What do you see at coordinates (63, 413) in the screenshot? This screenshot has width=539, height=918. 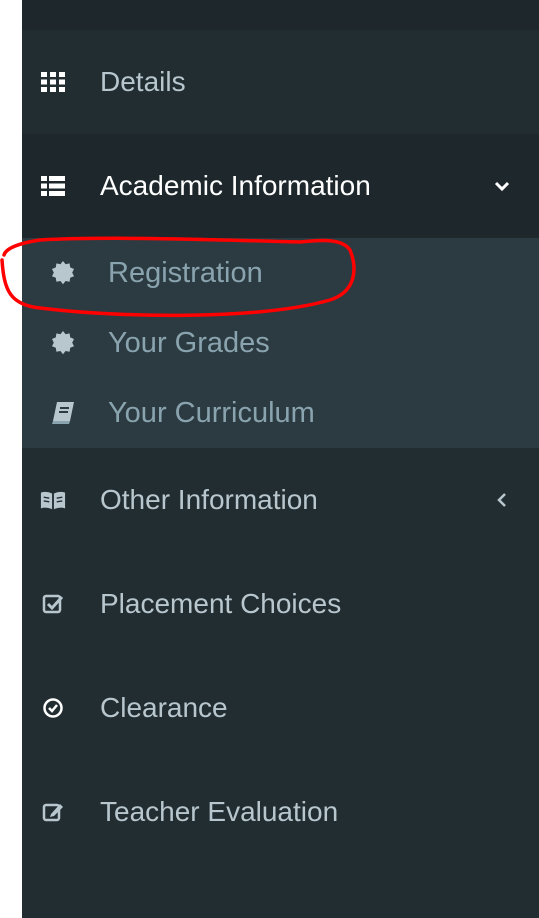 I see `book-icon` at bounding box center [63, 413].